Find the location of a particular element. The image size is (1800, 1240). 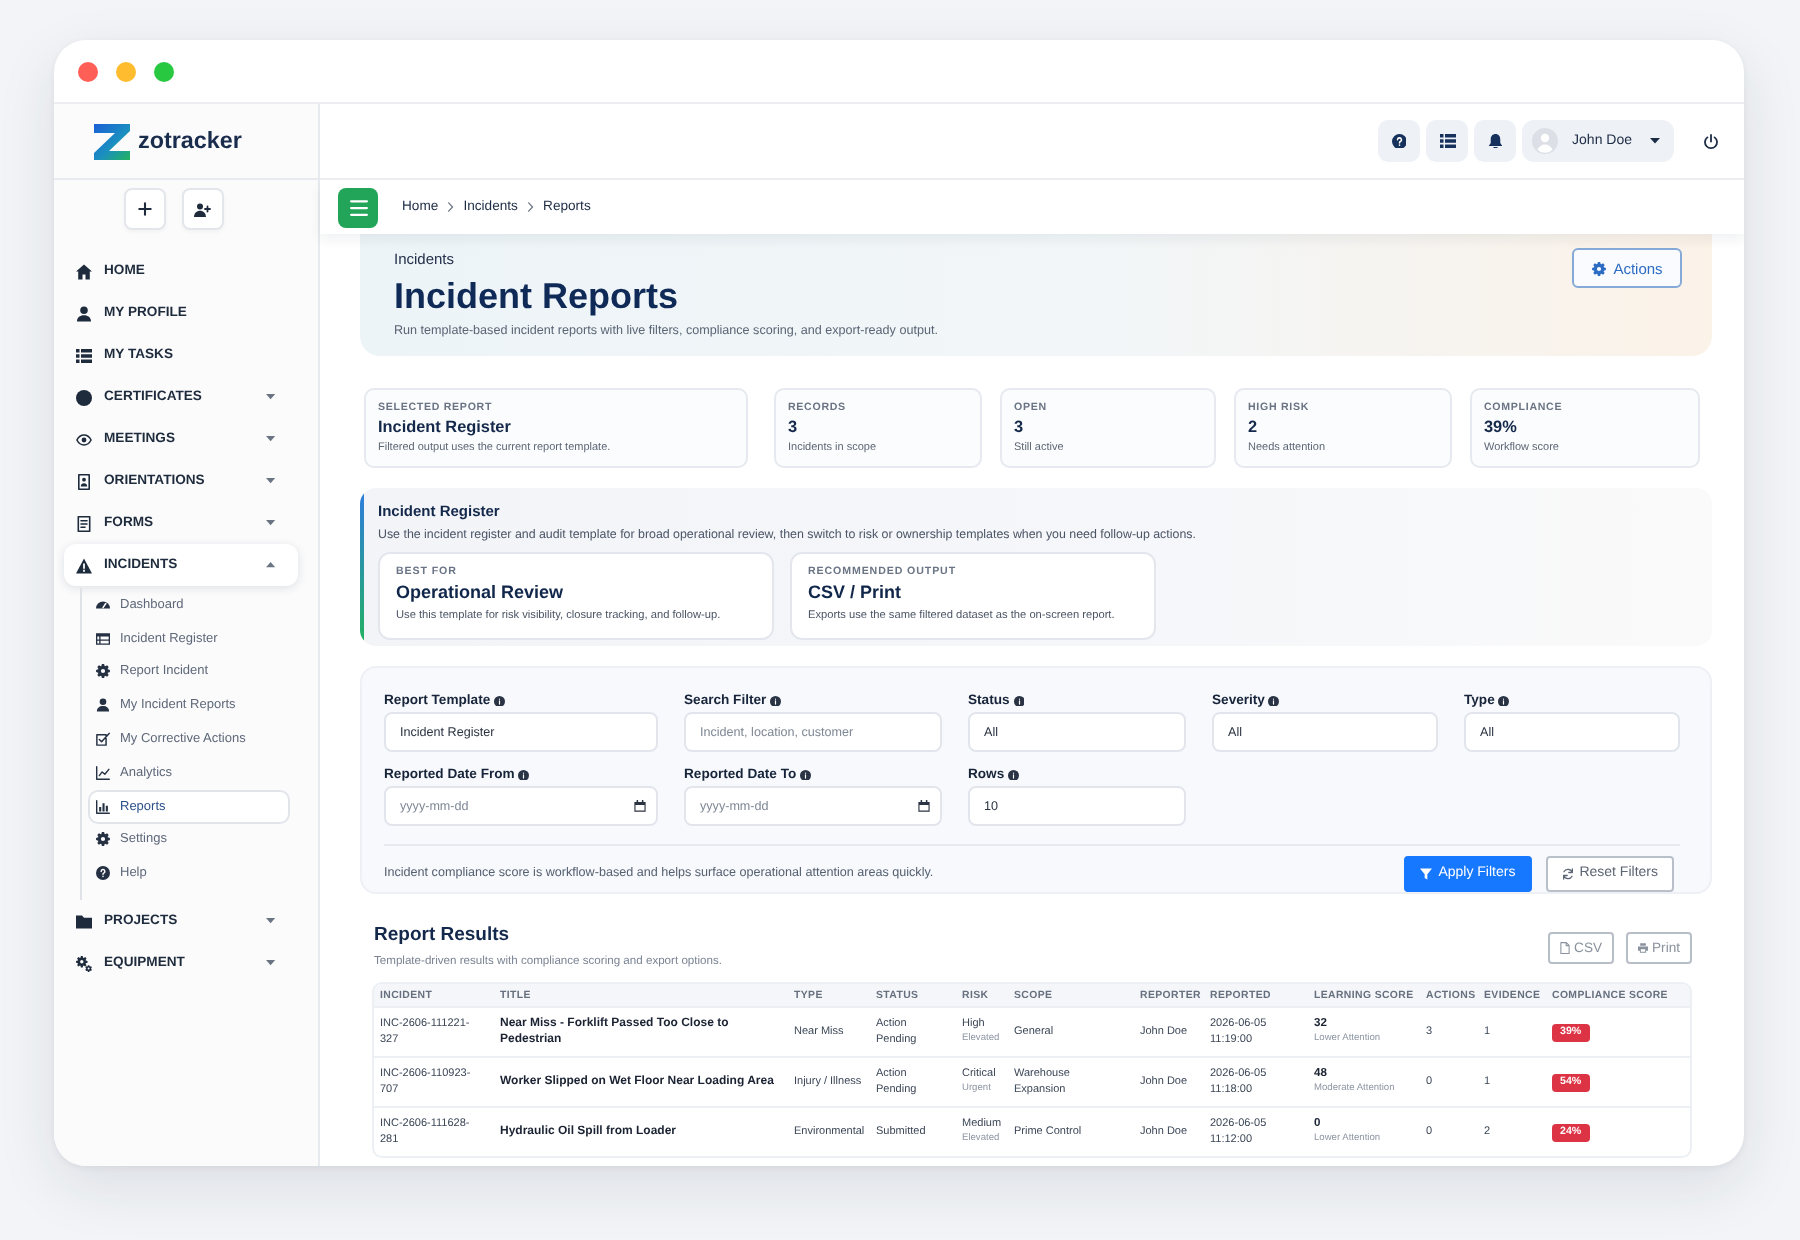

stat-value: 2 is located at coordinates (1254, 428).